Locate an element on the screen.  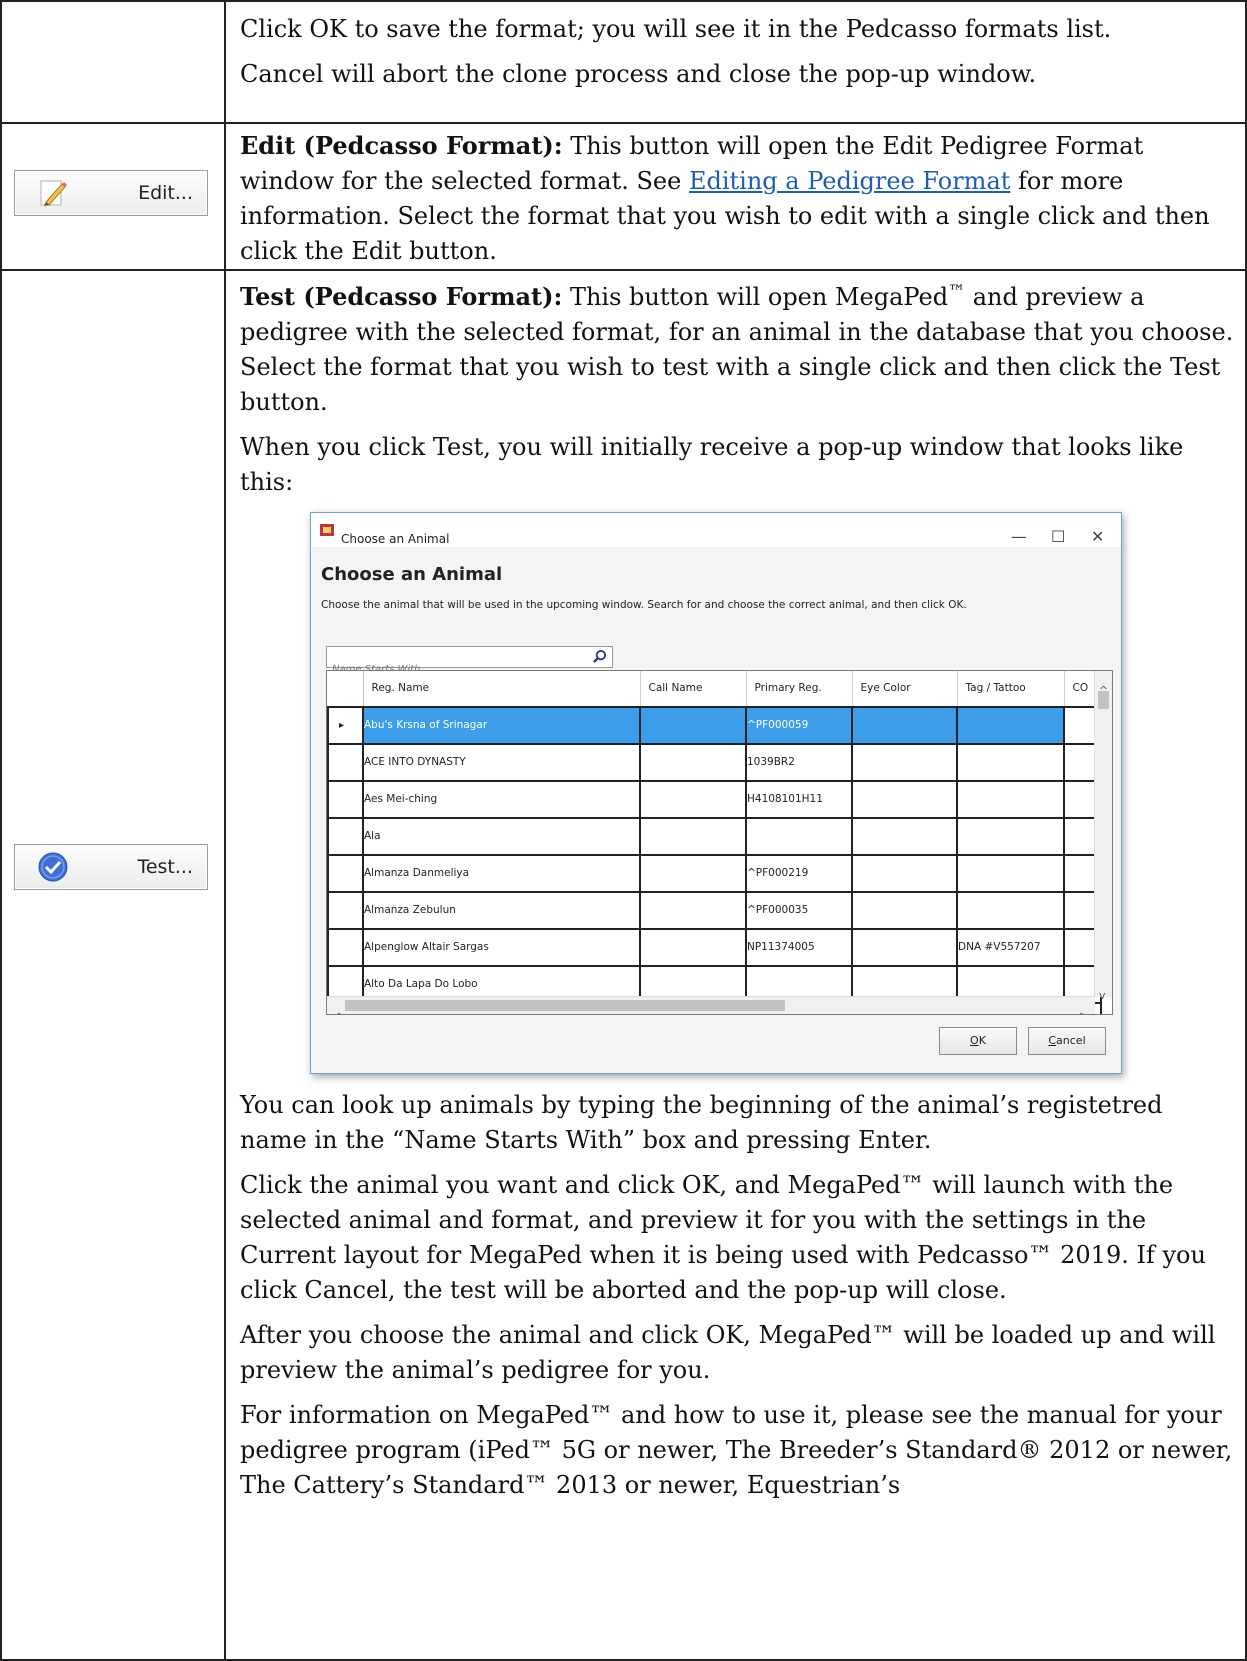
current-row-icon: ▸ is located at coordinates (342, 725).